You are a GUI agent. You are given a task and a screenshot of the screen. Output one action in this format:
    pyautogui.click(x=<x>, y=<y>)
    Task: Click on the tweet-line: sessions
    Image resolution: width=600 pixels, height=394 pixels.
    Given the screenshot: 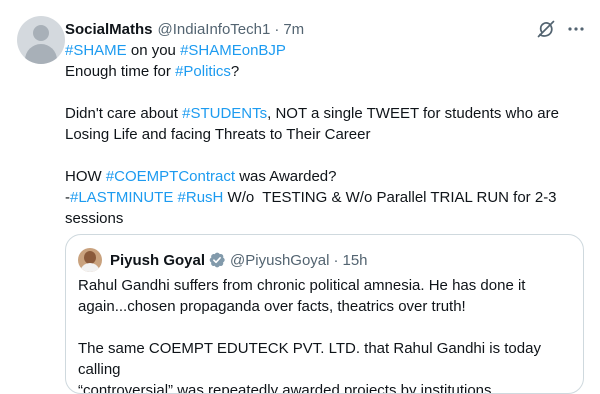 What is the action you would take?
    pyautogui.click(x=325, y=218)
    